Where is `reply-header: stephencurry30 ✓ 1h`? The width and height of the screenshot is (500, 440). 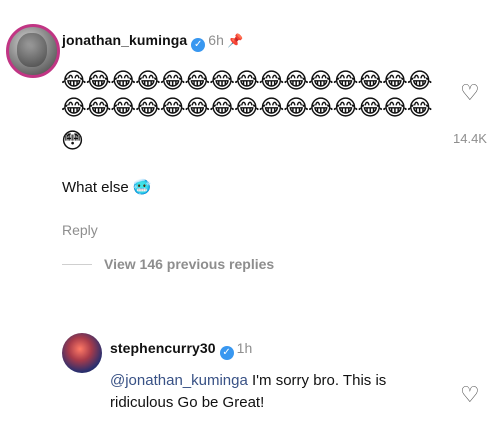
reply-header: stephencurry30 ✓ 1h is located at coordinates (181, 350).